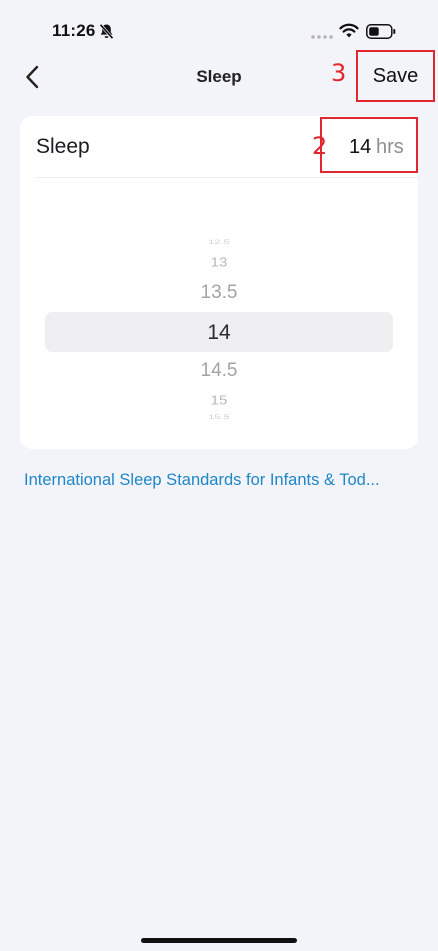  Describe the element at coordinates (219, 293) in the screenshot. I see `picker-option: 13.5` at that location.